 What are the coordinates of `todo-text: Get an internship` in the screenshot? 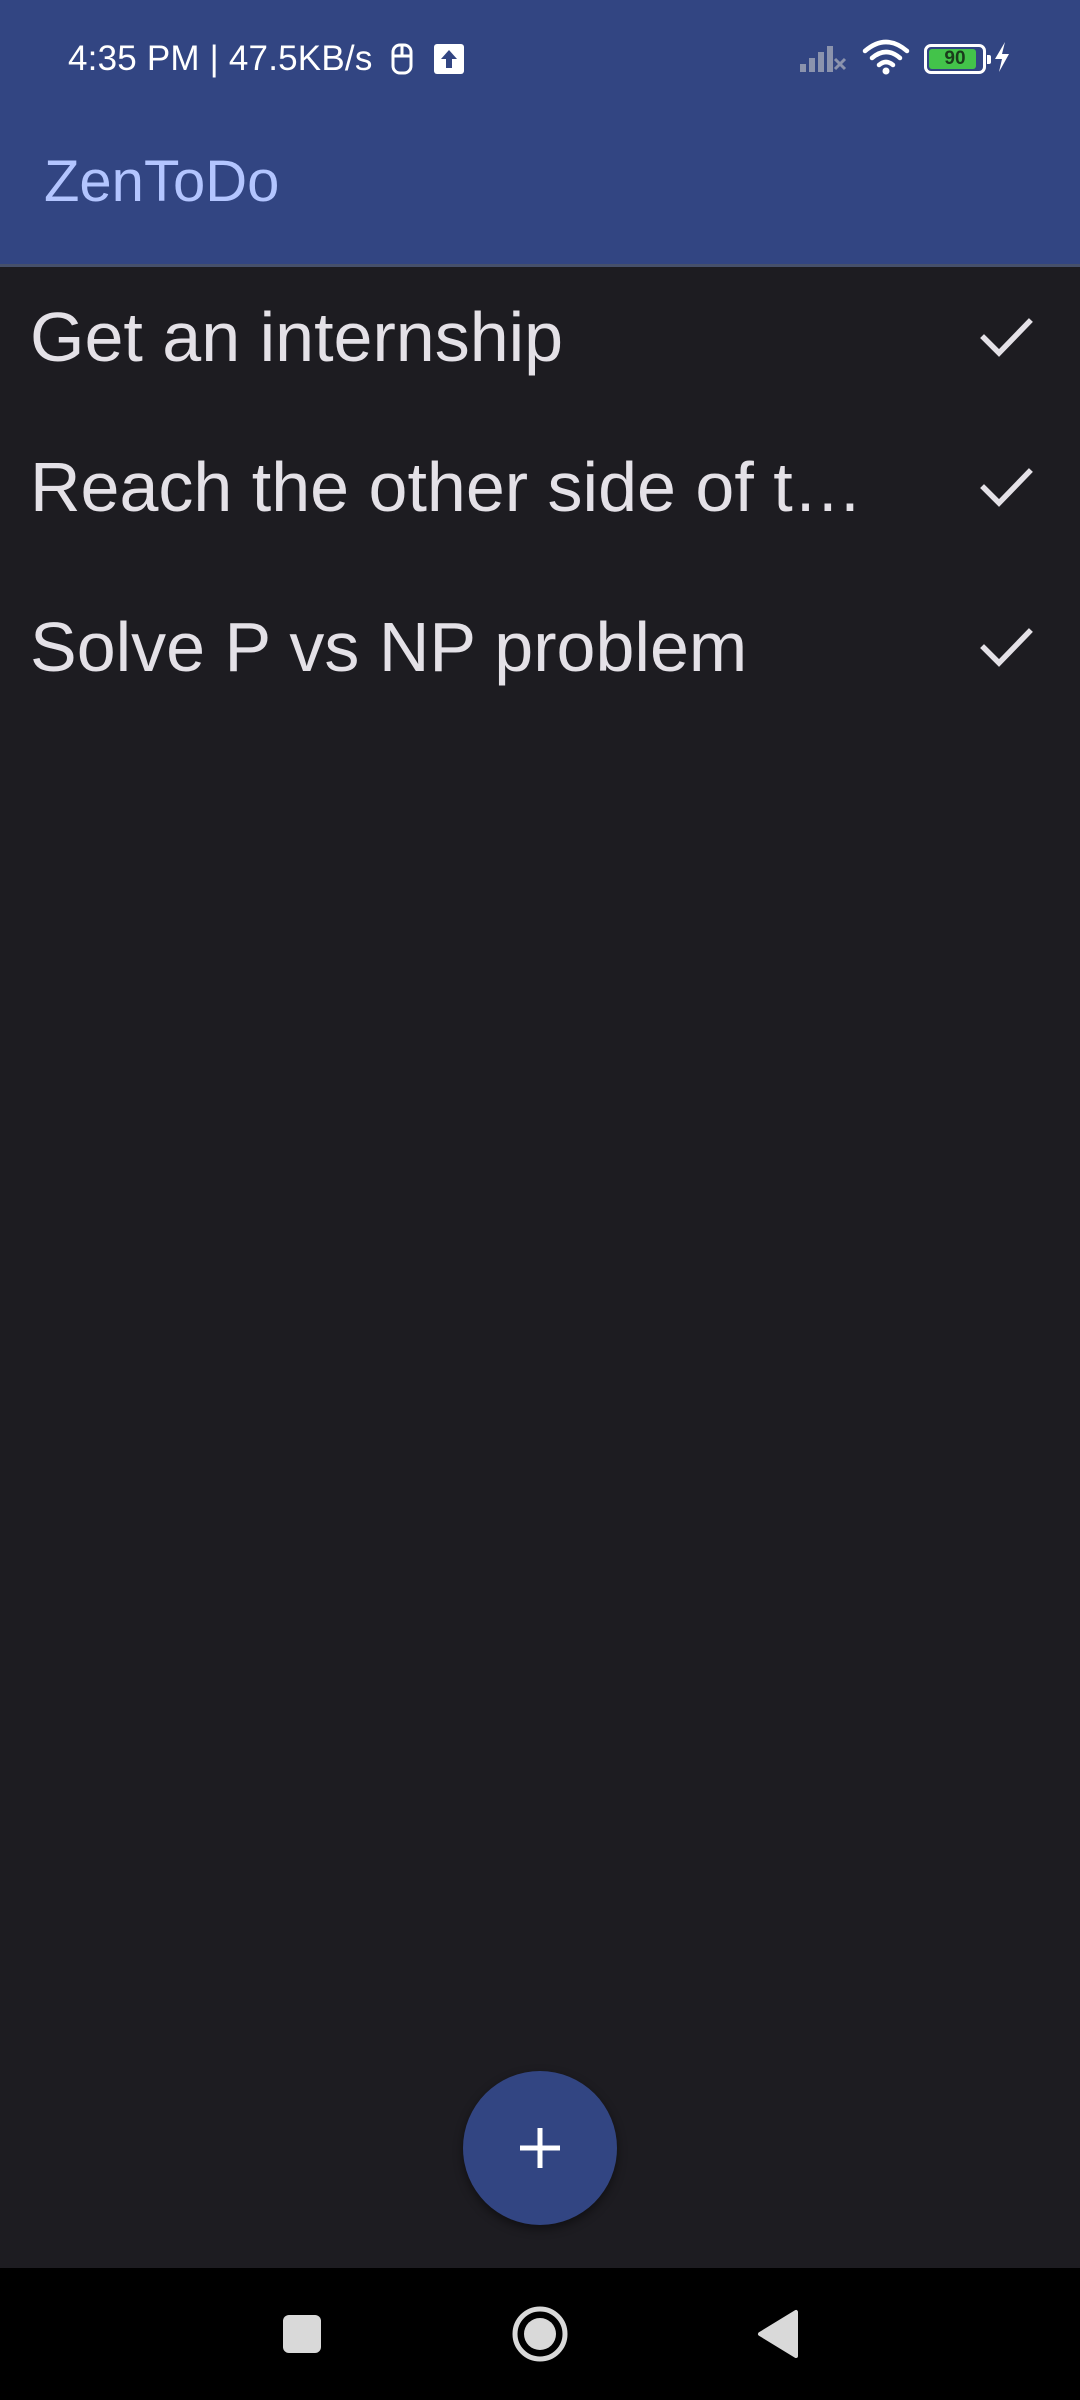 It's located at (297, 337).